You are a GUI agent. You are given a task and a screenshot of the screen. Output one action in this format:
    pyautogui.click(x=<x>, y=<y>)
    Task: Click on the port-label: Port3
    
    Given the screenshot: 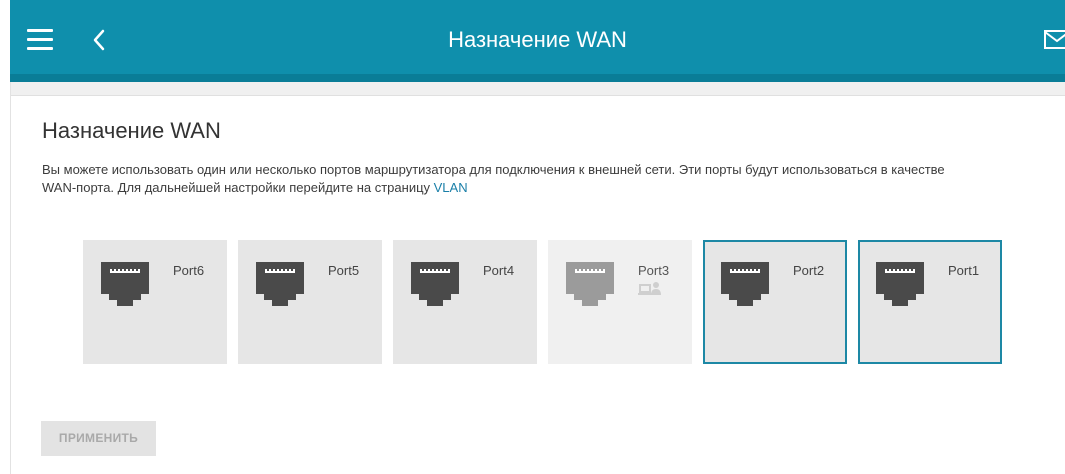 What is the action you would take?
    pyautogui.click(x=654, y=270)
    